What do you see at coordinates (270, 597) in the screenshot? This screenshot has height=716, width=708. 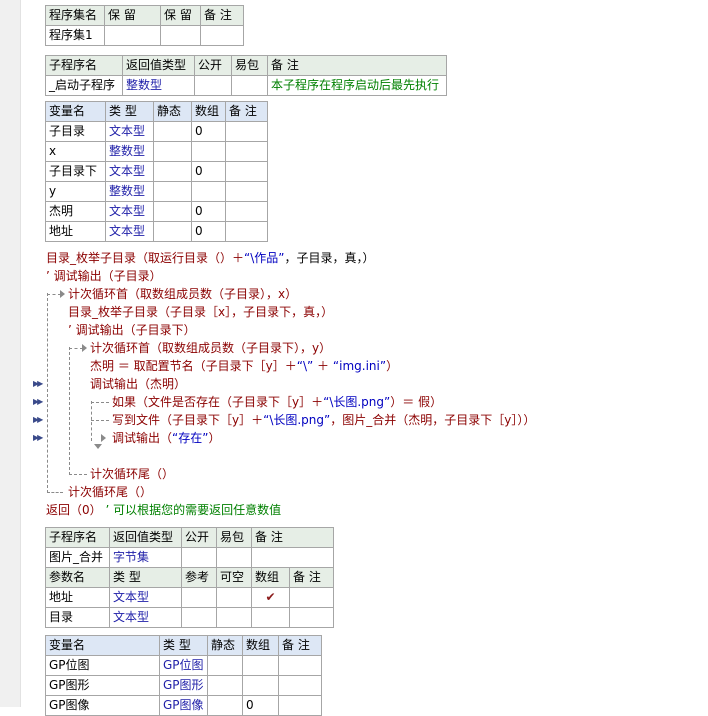 I see `array-checkmark-icon: ✔` at bounding box center [270, 597].